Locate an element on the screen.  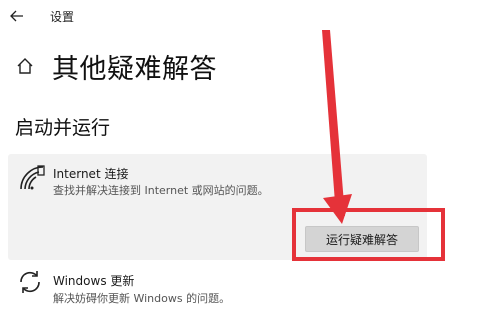
item-description: 解决妨碍你更新 Windows 的问题。 is located at coordinates (142, 298).